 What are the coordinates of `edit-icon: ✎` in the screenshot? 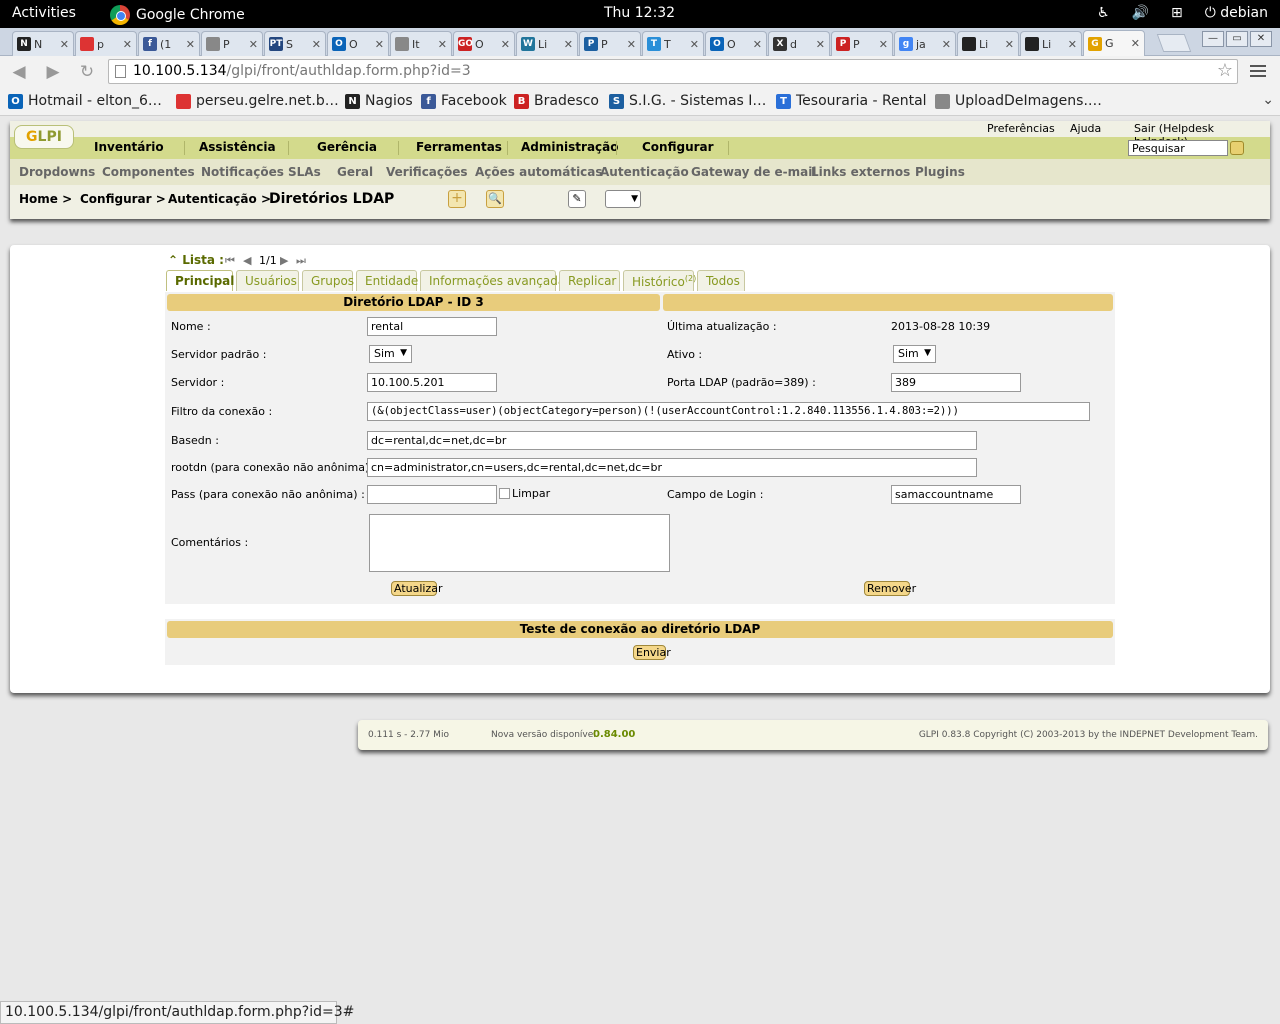 It's located at (577, 199).